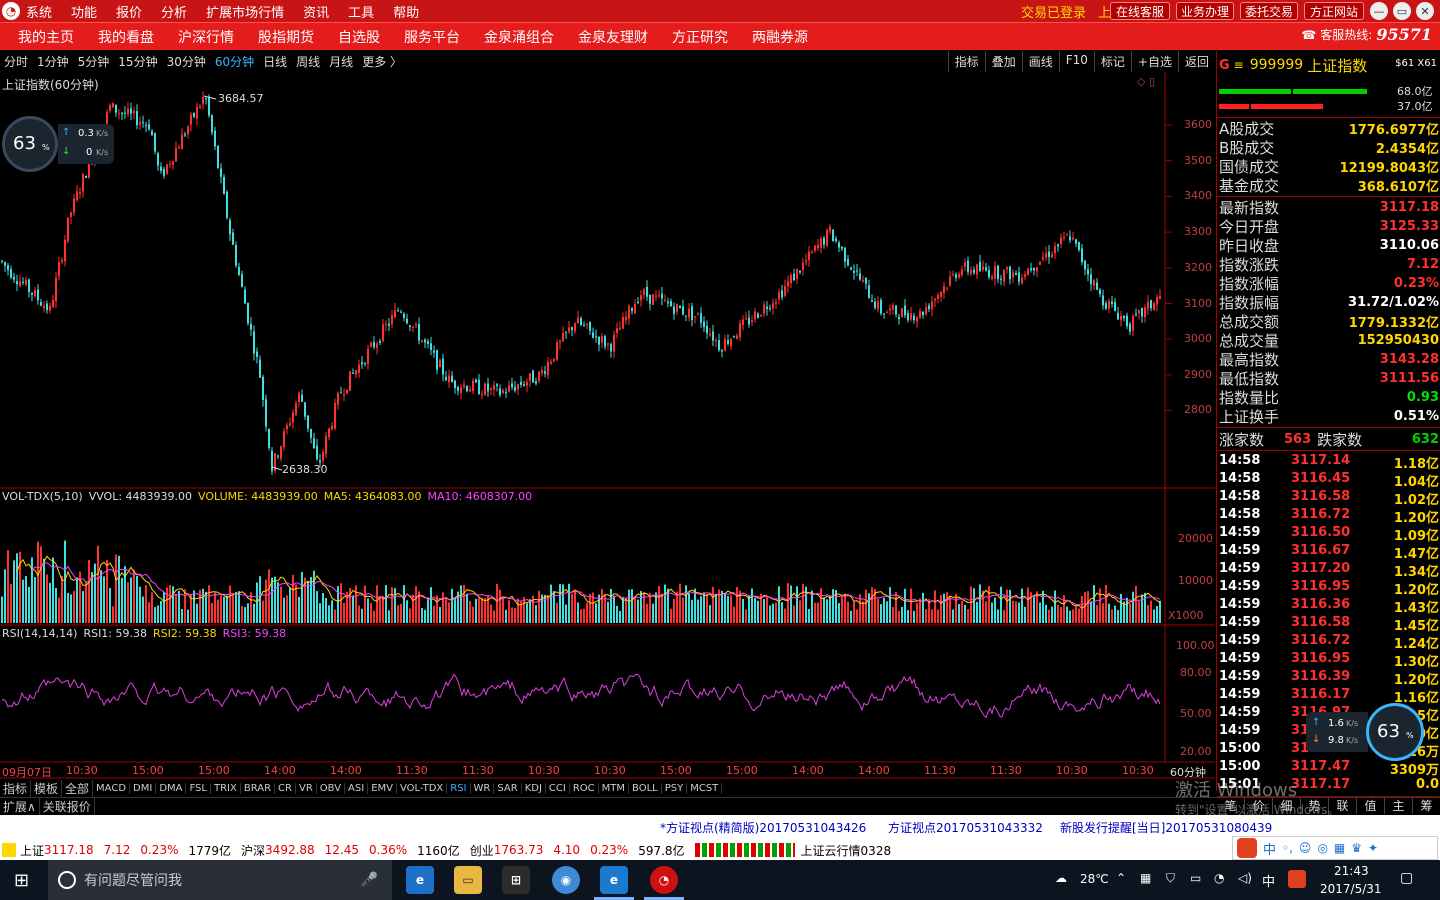 This screenshot has width=1440, height=900. What do you see at coordinates (359, 37) in the screenshot?
I see `nav-favorites: 自选股` at bounding box center [359, 37].